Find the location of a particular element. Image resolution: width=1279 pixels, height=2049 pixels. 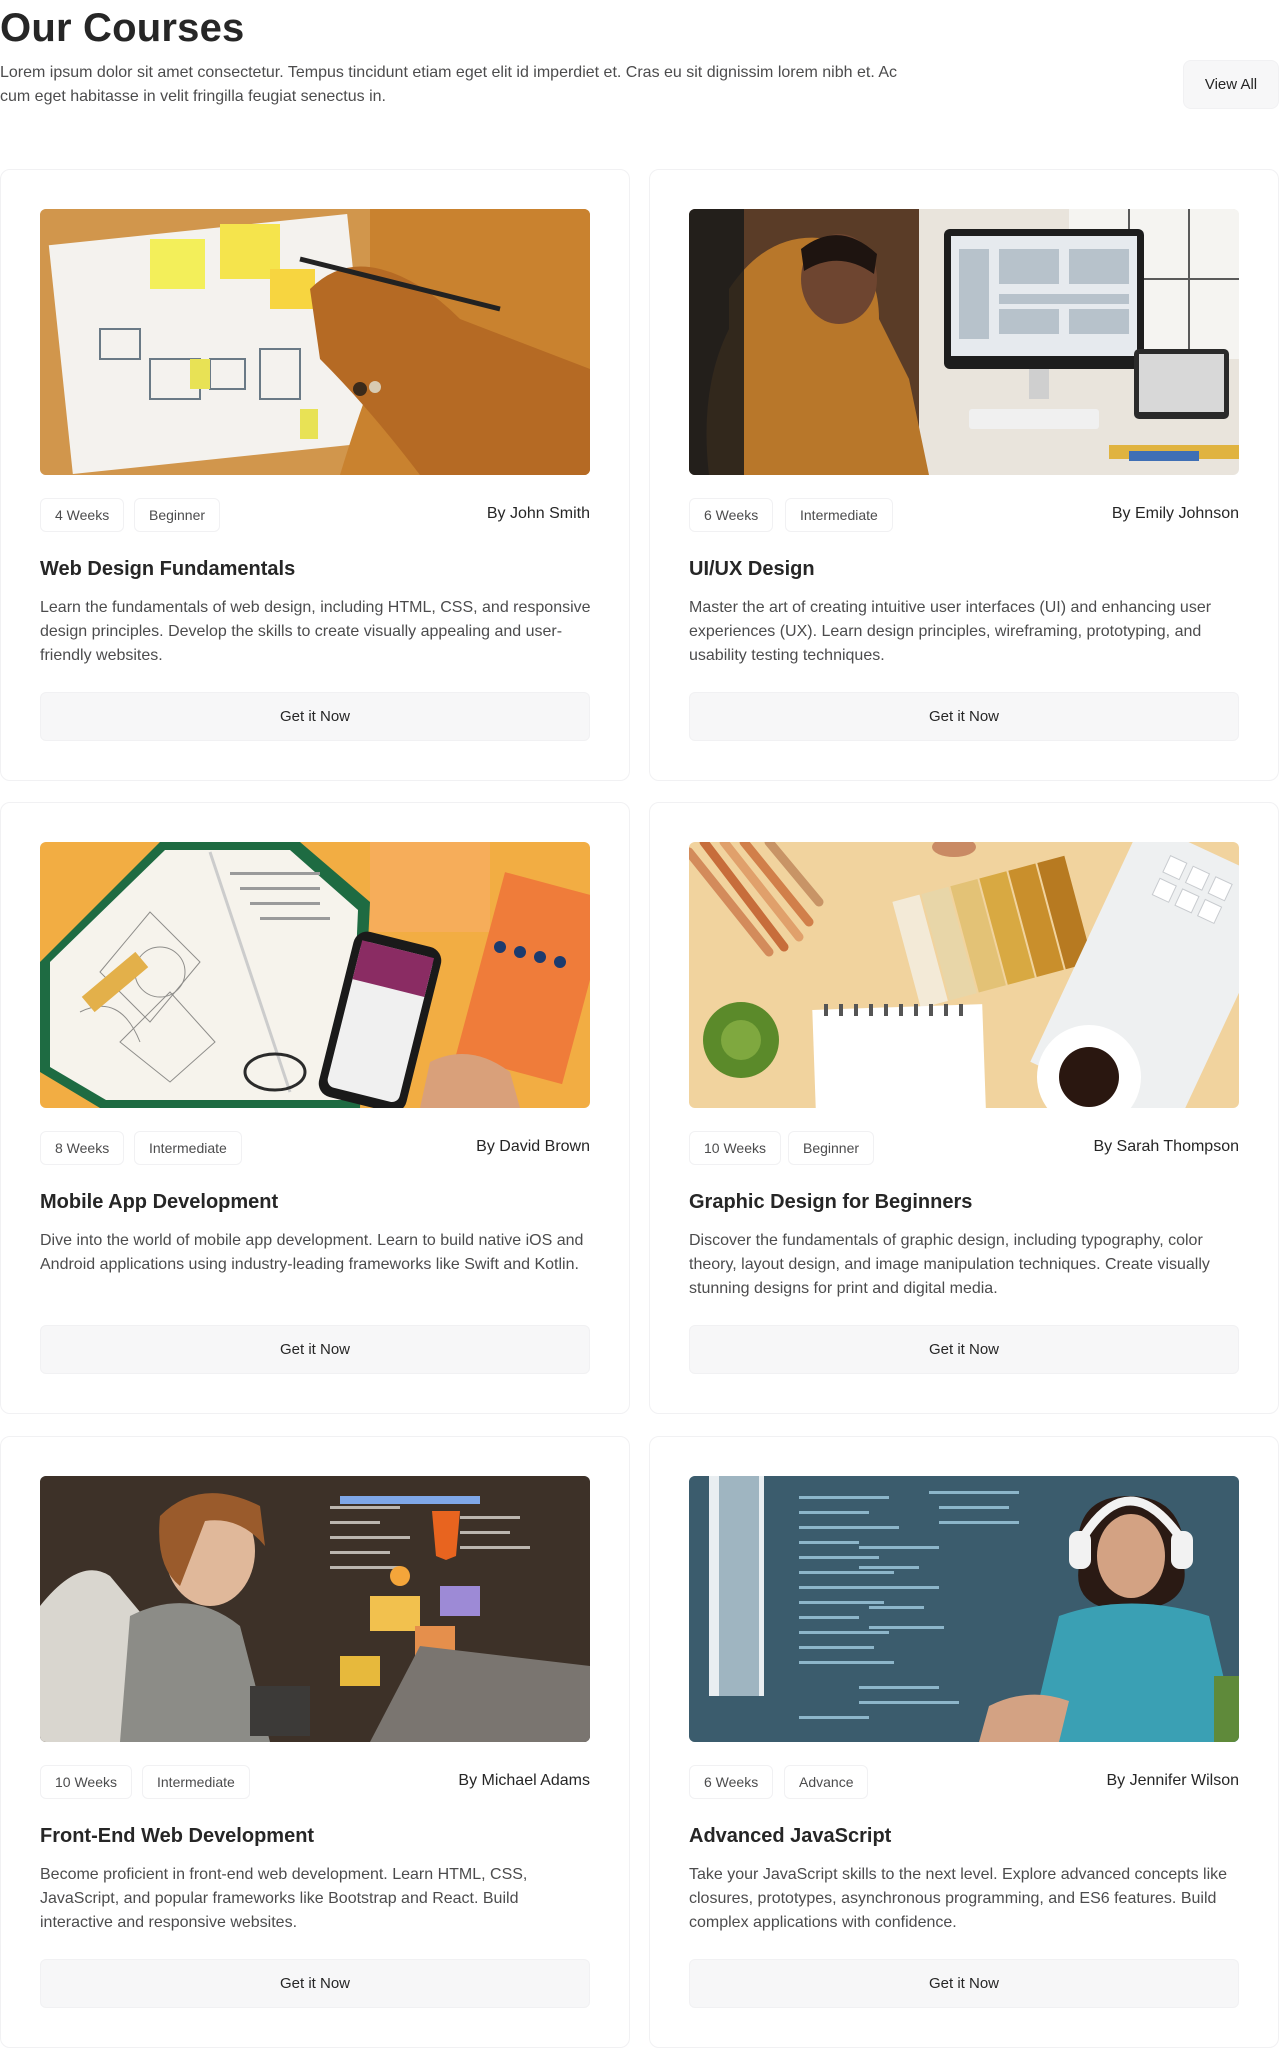

course-author: By John Smith is located at coordinates (538, 513).